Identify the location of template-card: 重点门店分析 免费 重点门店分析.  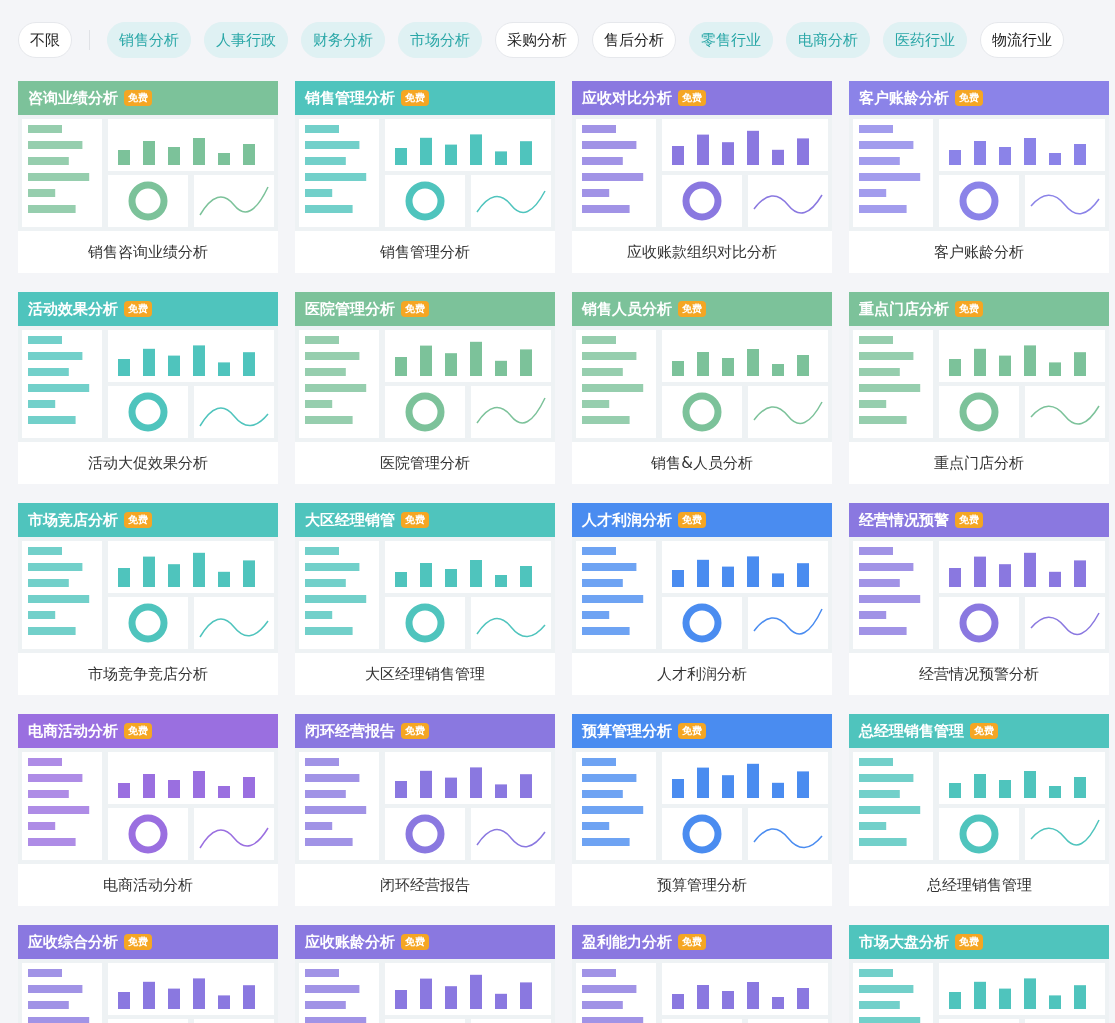
(979, 388).